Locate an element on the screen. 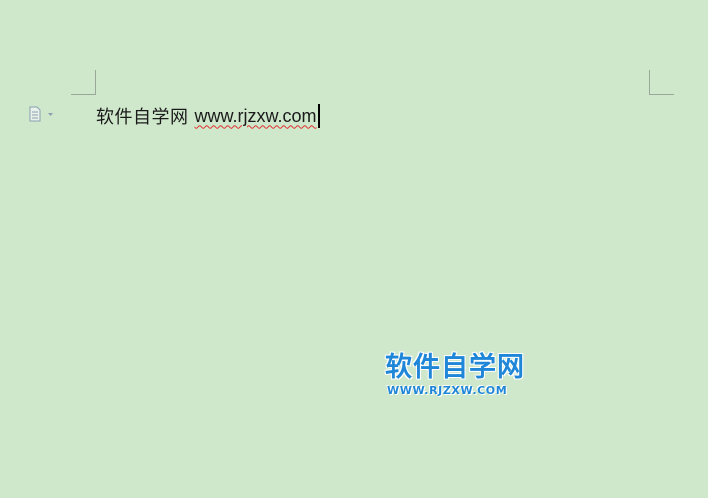 The width and height of the screenshot is (708, 498). top-right-margin-mark is located at coordinates (661, 82).